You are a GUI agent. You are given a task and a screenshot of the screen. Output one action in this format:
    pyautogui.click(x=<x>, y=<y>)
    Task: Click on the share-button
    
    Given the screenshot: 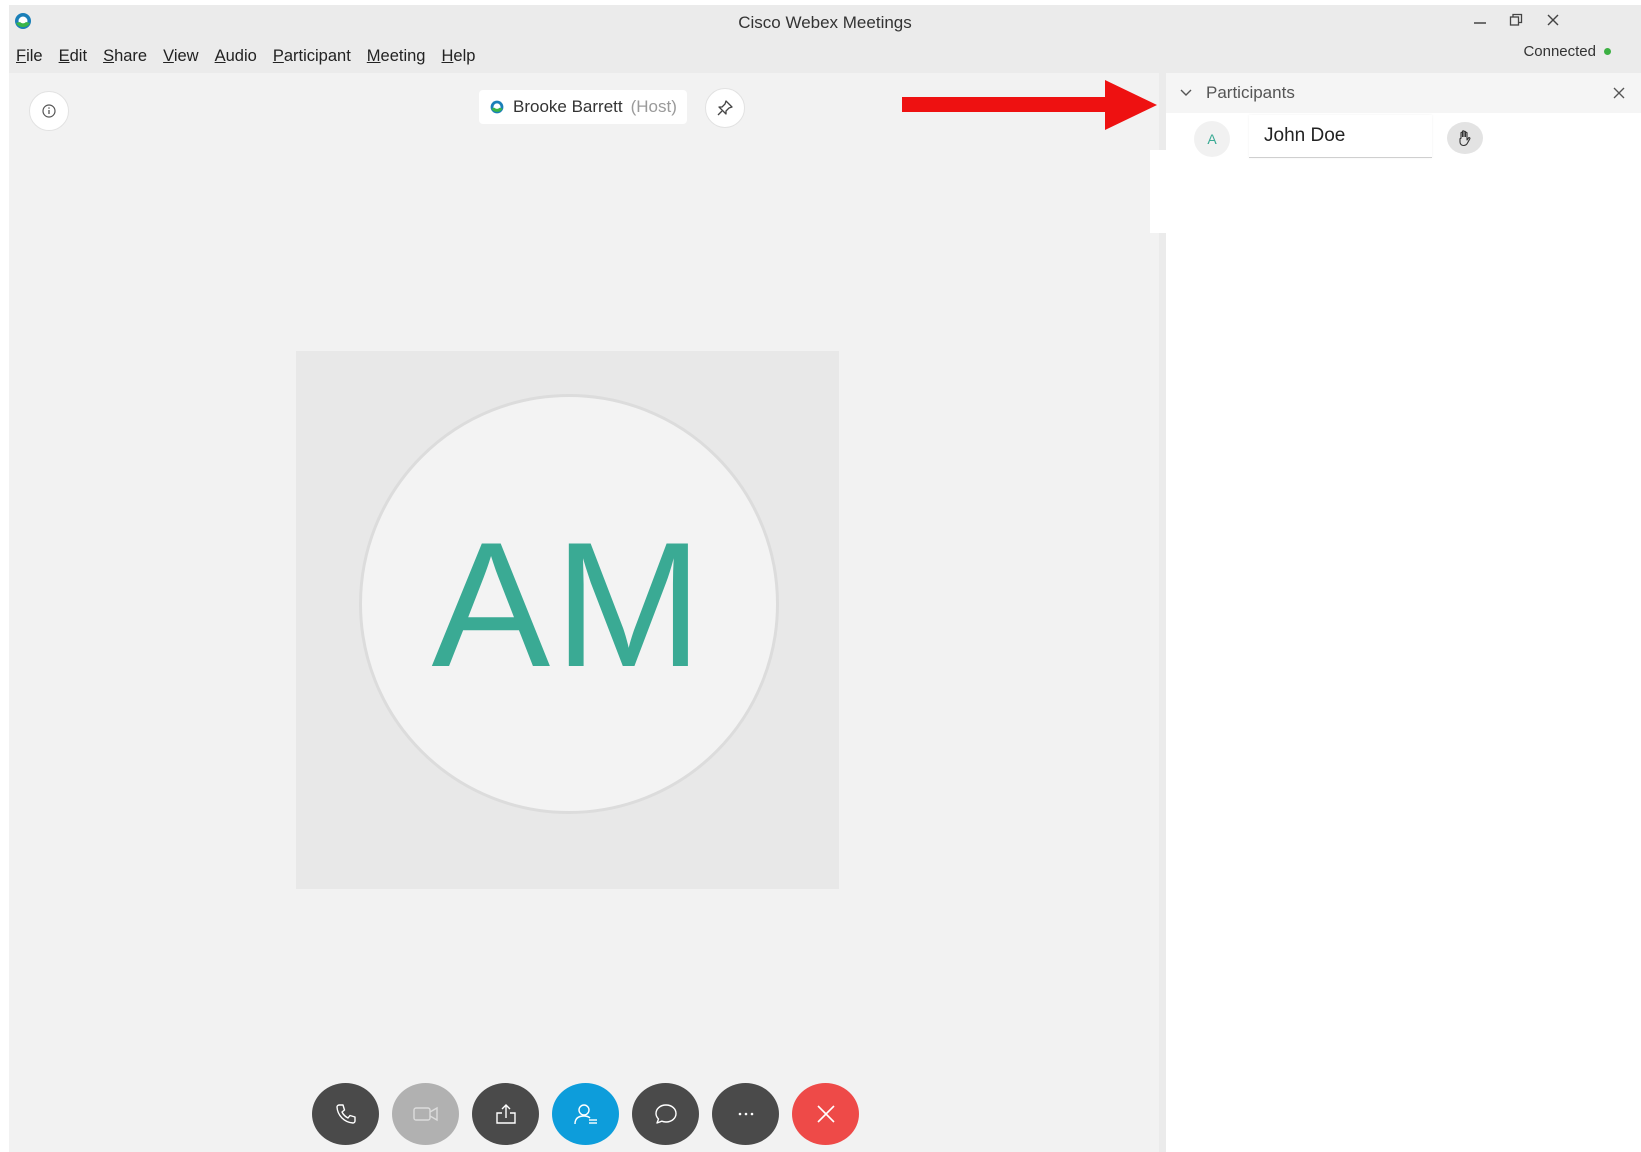 What is the action you would take?
    pyautogui.click(x=505, y=1114)
    